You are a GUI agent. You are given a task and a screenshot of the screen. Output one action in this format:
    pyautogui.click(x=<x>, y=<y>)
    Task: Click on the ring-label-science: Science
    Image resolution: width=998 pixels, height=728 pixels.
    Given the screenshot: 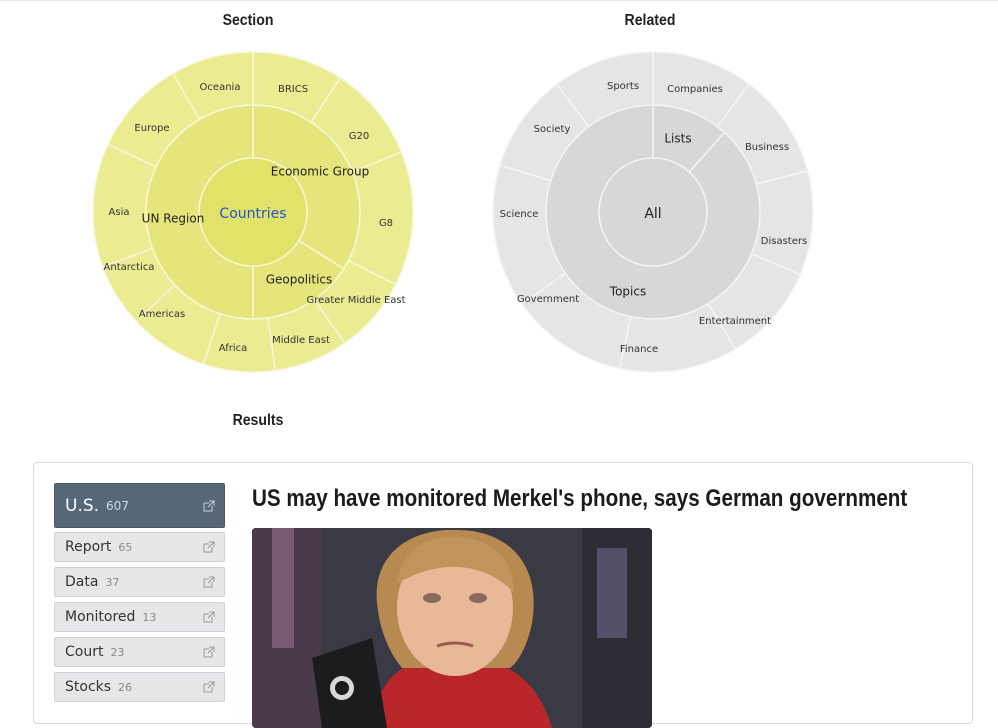 What is the action you would take?
    pyautogui.click(x=519, y=214)
    